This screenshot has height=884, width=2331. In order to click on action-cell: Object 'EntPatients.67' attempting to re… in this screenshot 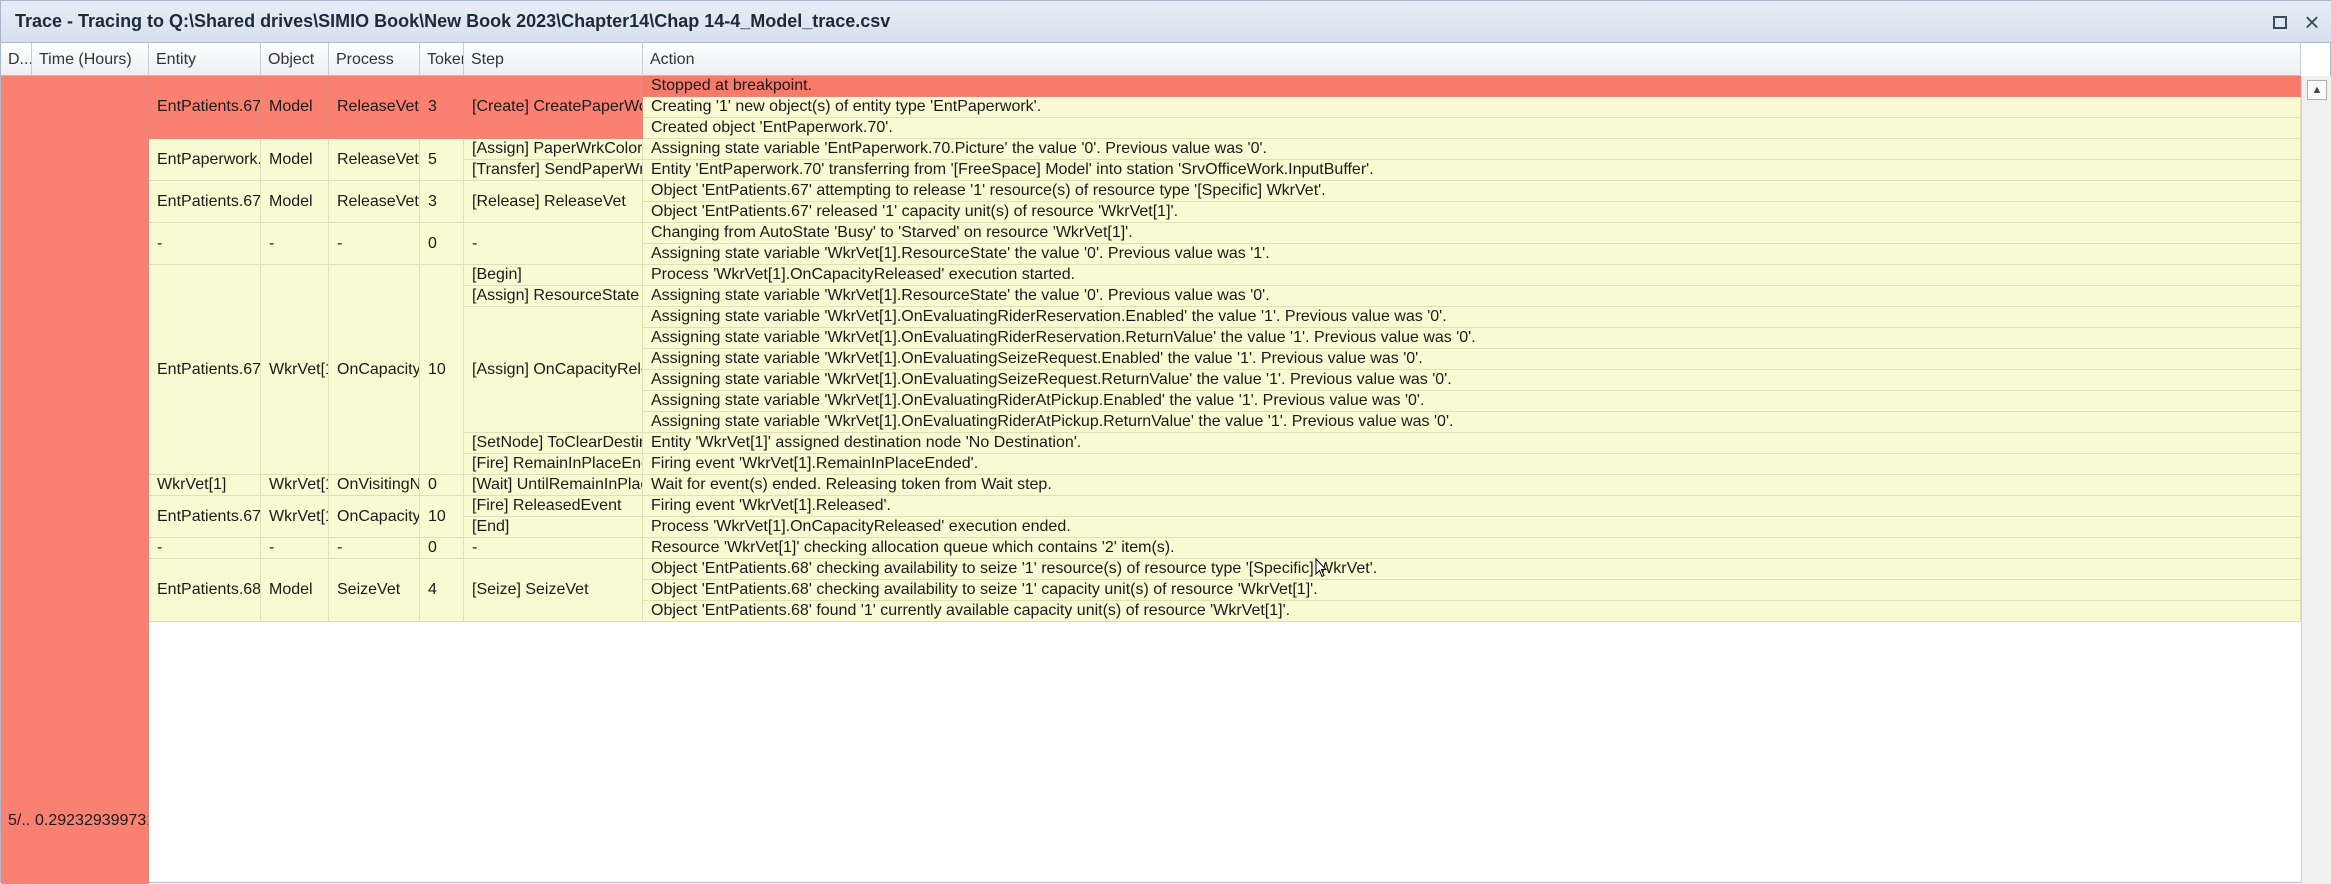, I will do `click(1472, 191)`.